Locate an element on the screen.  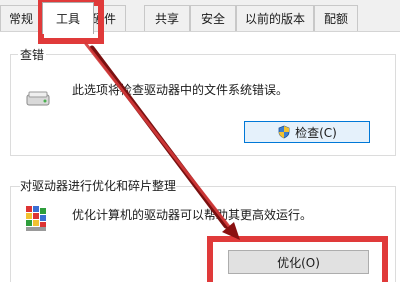
defrag-icon is located at coordinates (36, 218).